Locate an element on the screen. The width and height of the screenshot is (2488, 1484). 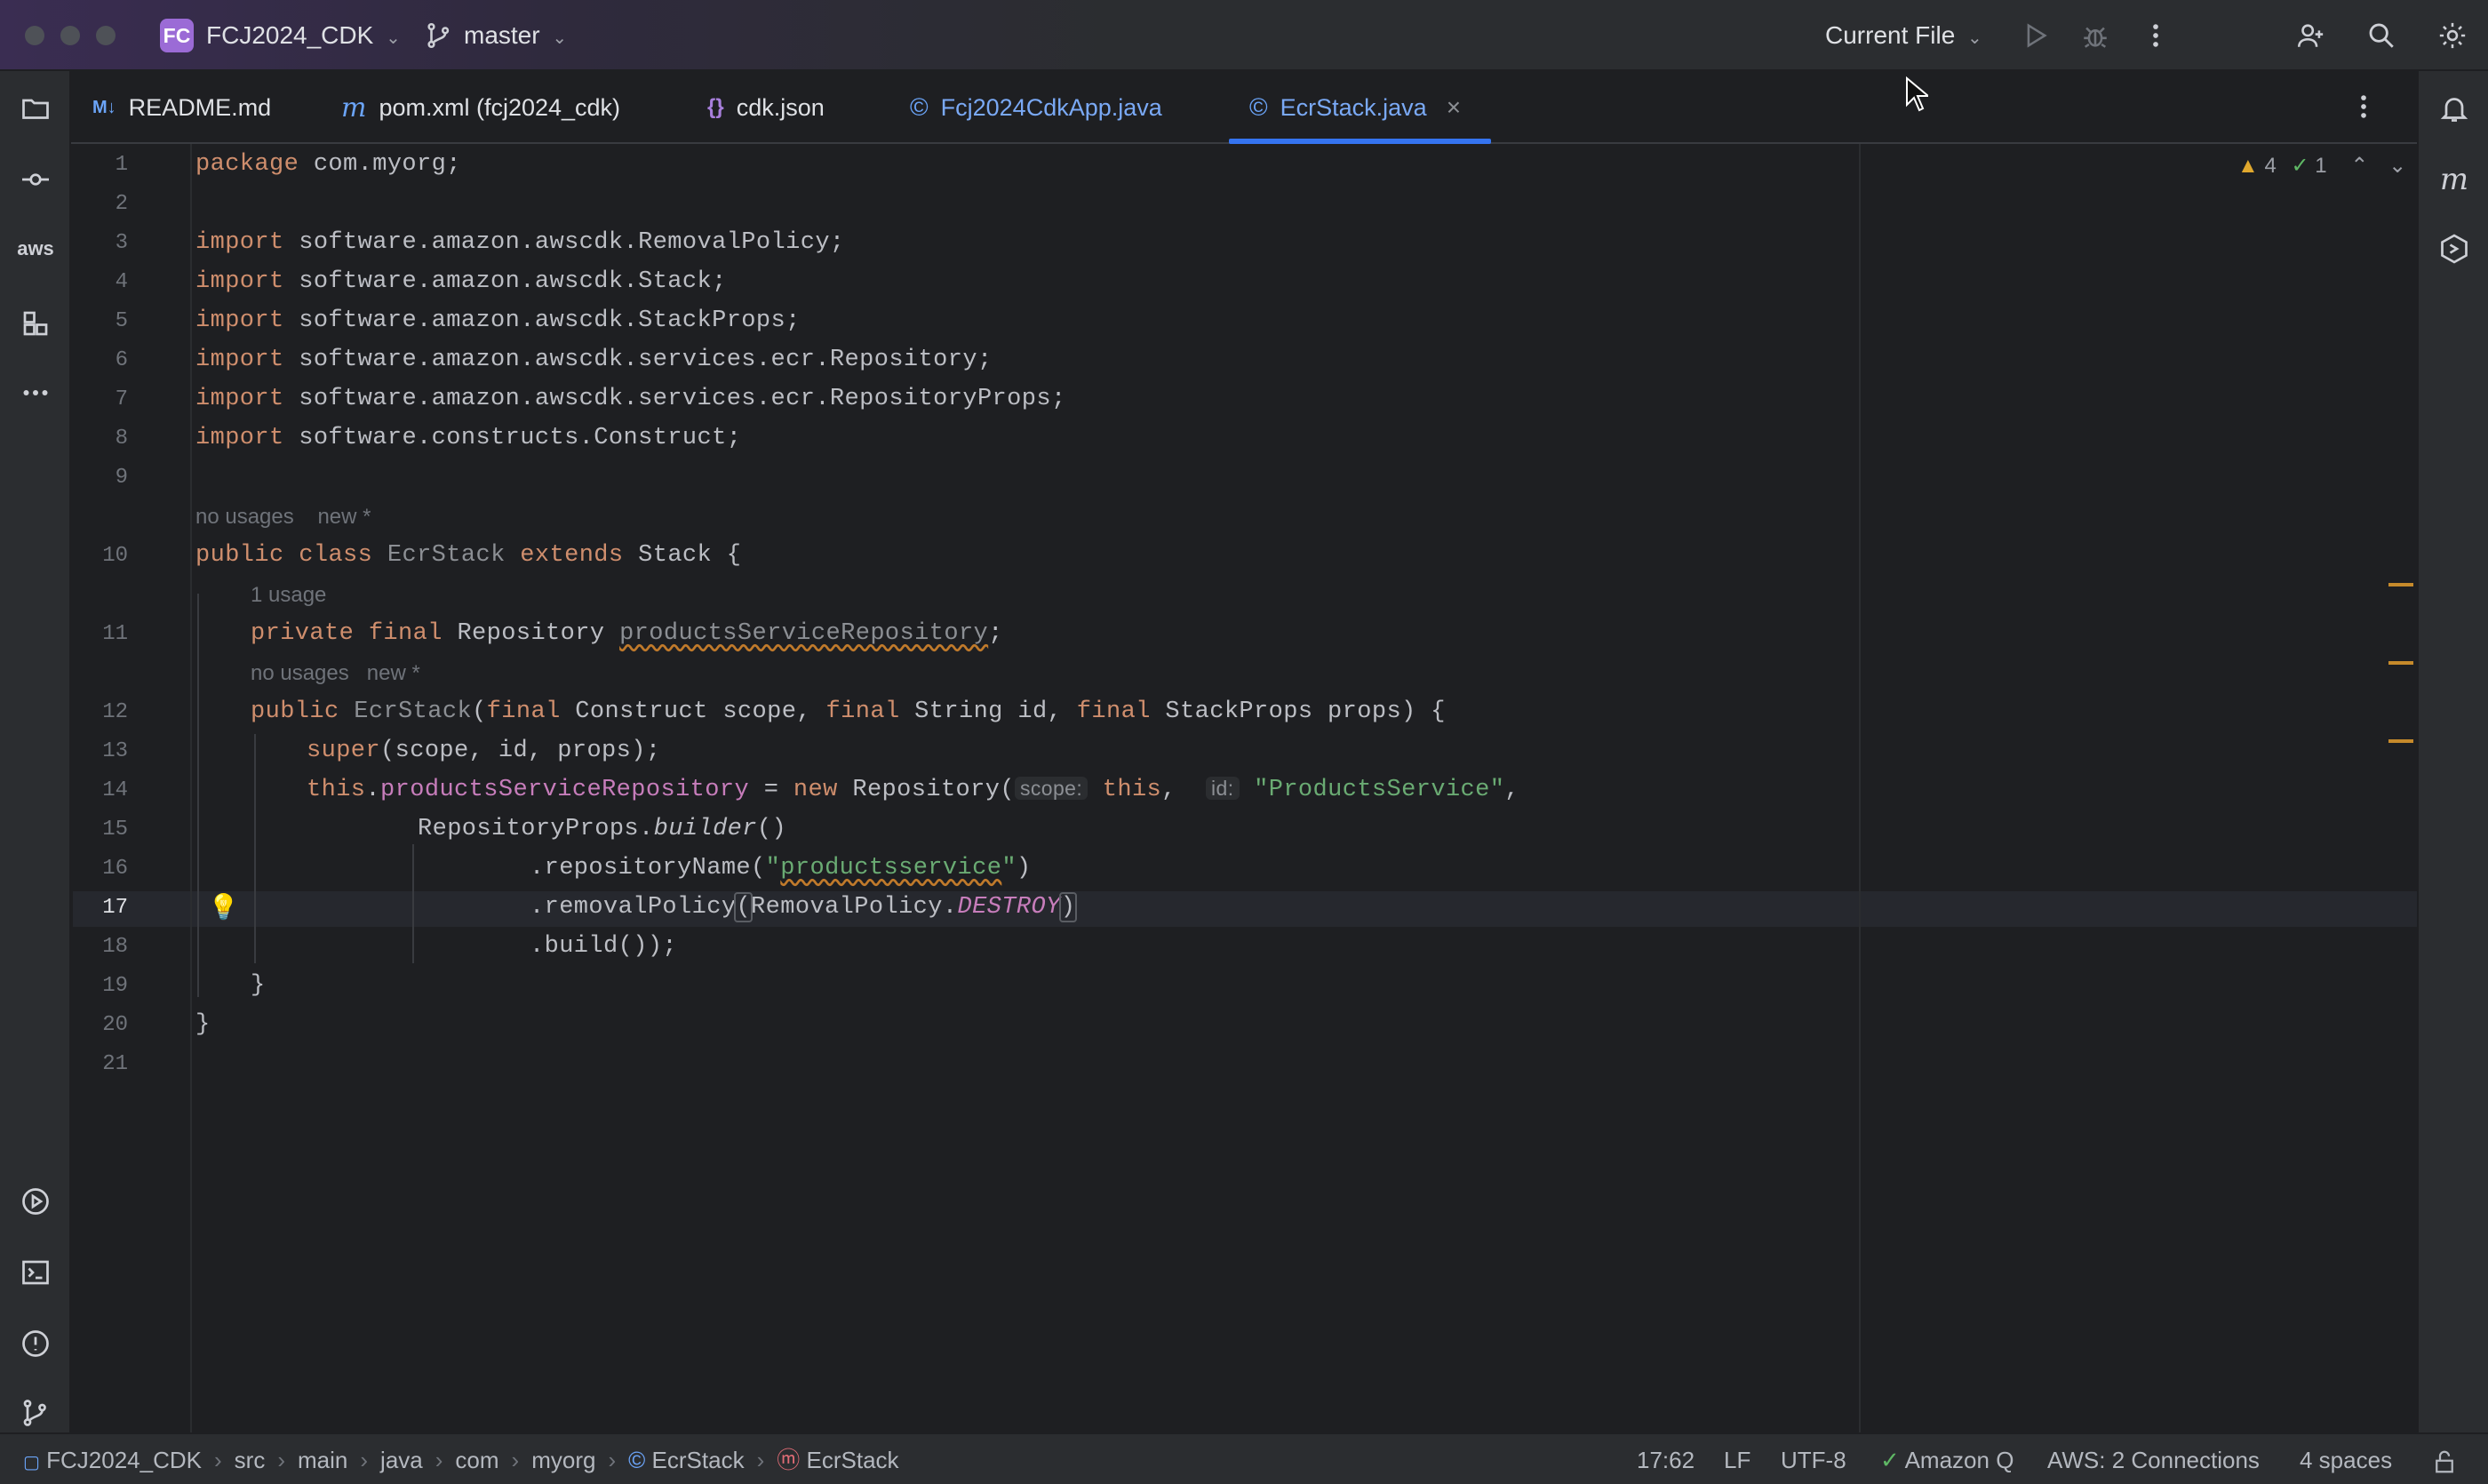
chevron-up-icon: ⌃ is located at coordinates (2359, 166).